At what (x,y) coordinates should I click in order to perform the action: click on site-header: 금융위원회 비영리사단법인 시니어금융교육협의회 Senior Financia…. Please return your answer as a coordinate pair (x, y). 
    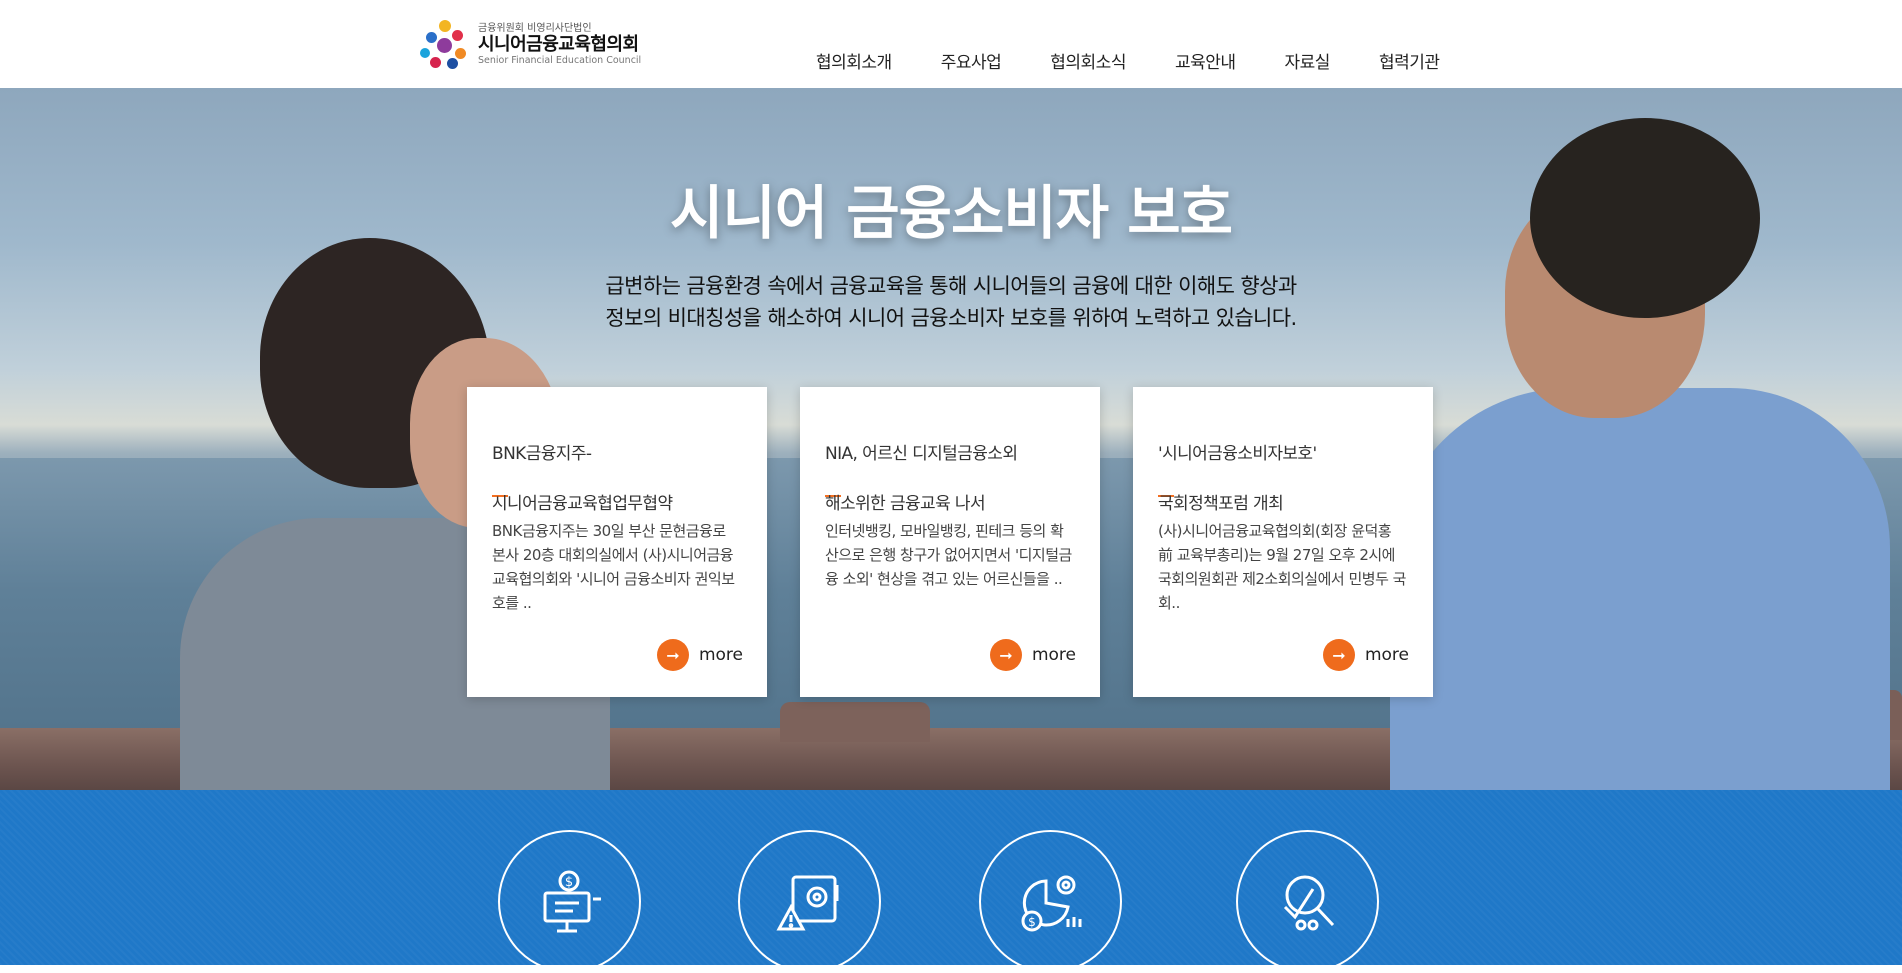
    Looking at the image, I should click on (951, 44).